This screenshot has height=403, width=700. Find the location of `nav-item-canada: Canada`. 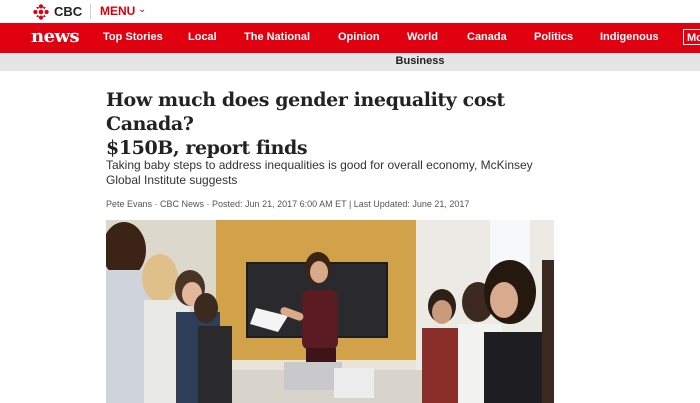

nav-item-canada: Canada is located at coordinates (487, 37).